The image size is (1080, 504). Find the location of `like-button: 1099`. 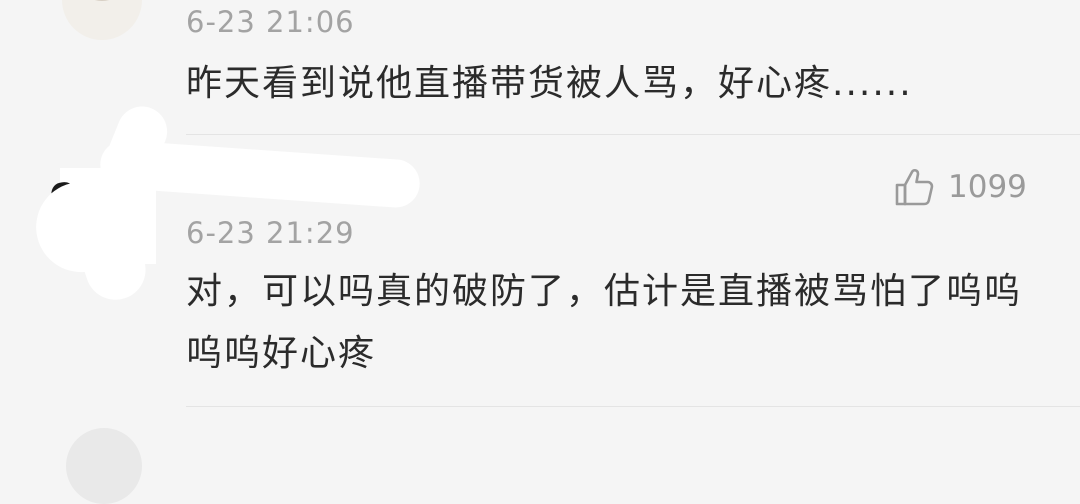

like-button: 1099 is located at coordinates (960, 187).